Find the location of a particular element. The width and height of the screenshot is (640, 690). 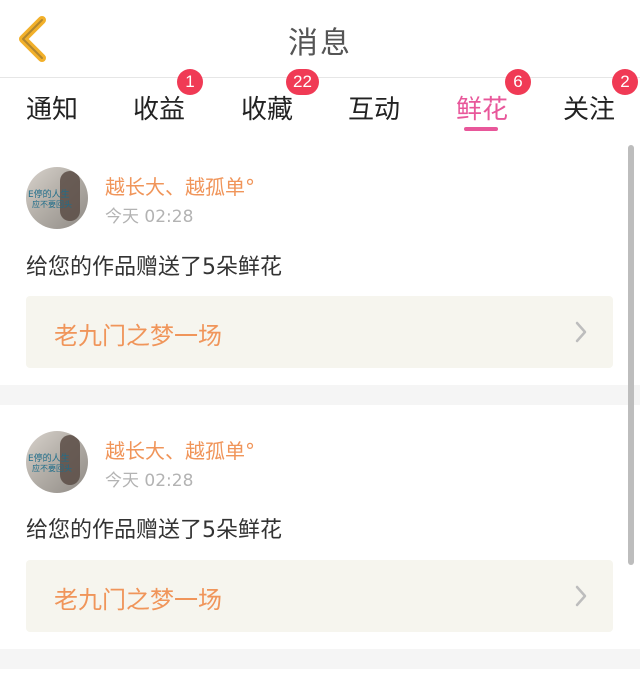

tab-badge: 22 is located at coordinates (302, 82).